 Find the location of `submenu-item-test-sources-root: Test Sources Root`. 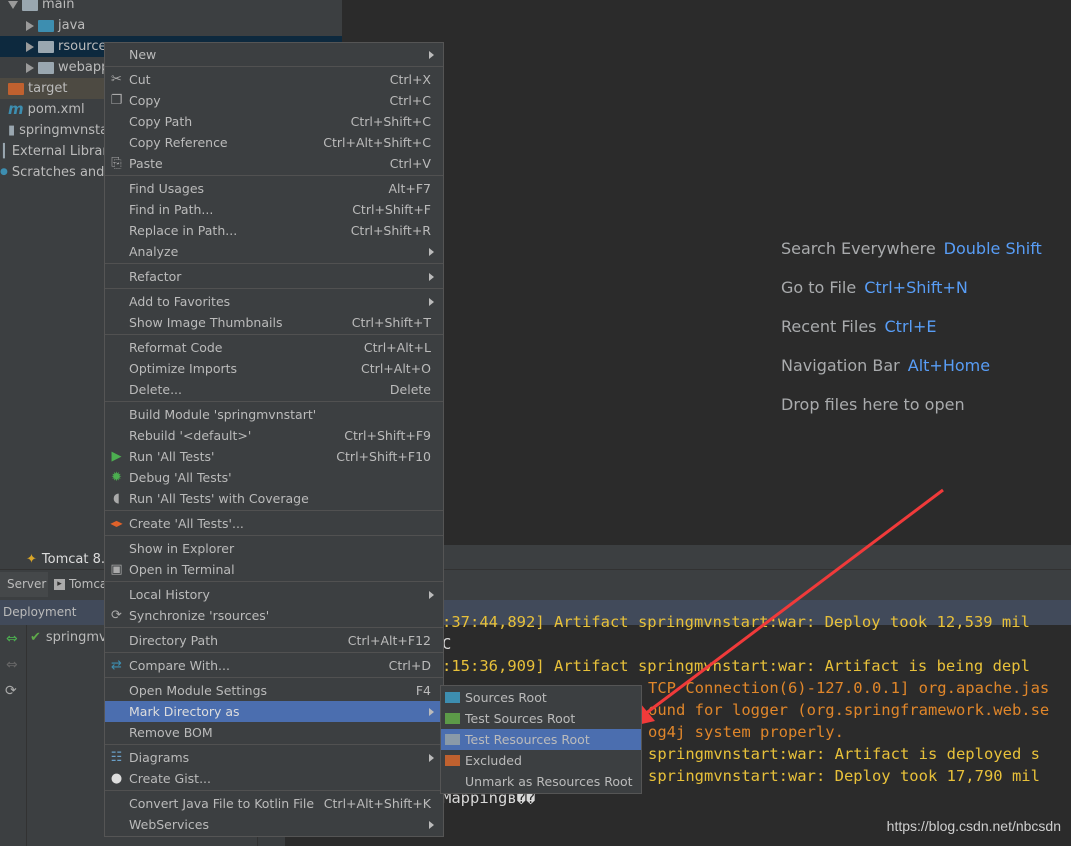

submenu-item-test-sources-root: Test Sources Root is located at coordinates (541, 718).